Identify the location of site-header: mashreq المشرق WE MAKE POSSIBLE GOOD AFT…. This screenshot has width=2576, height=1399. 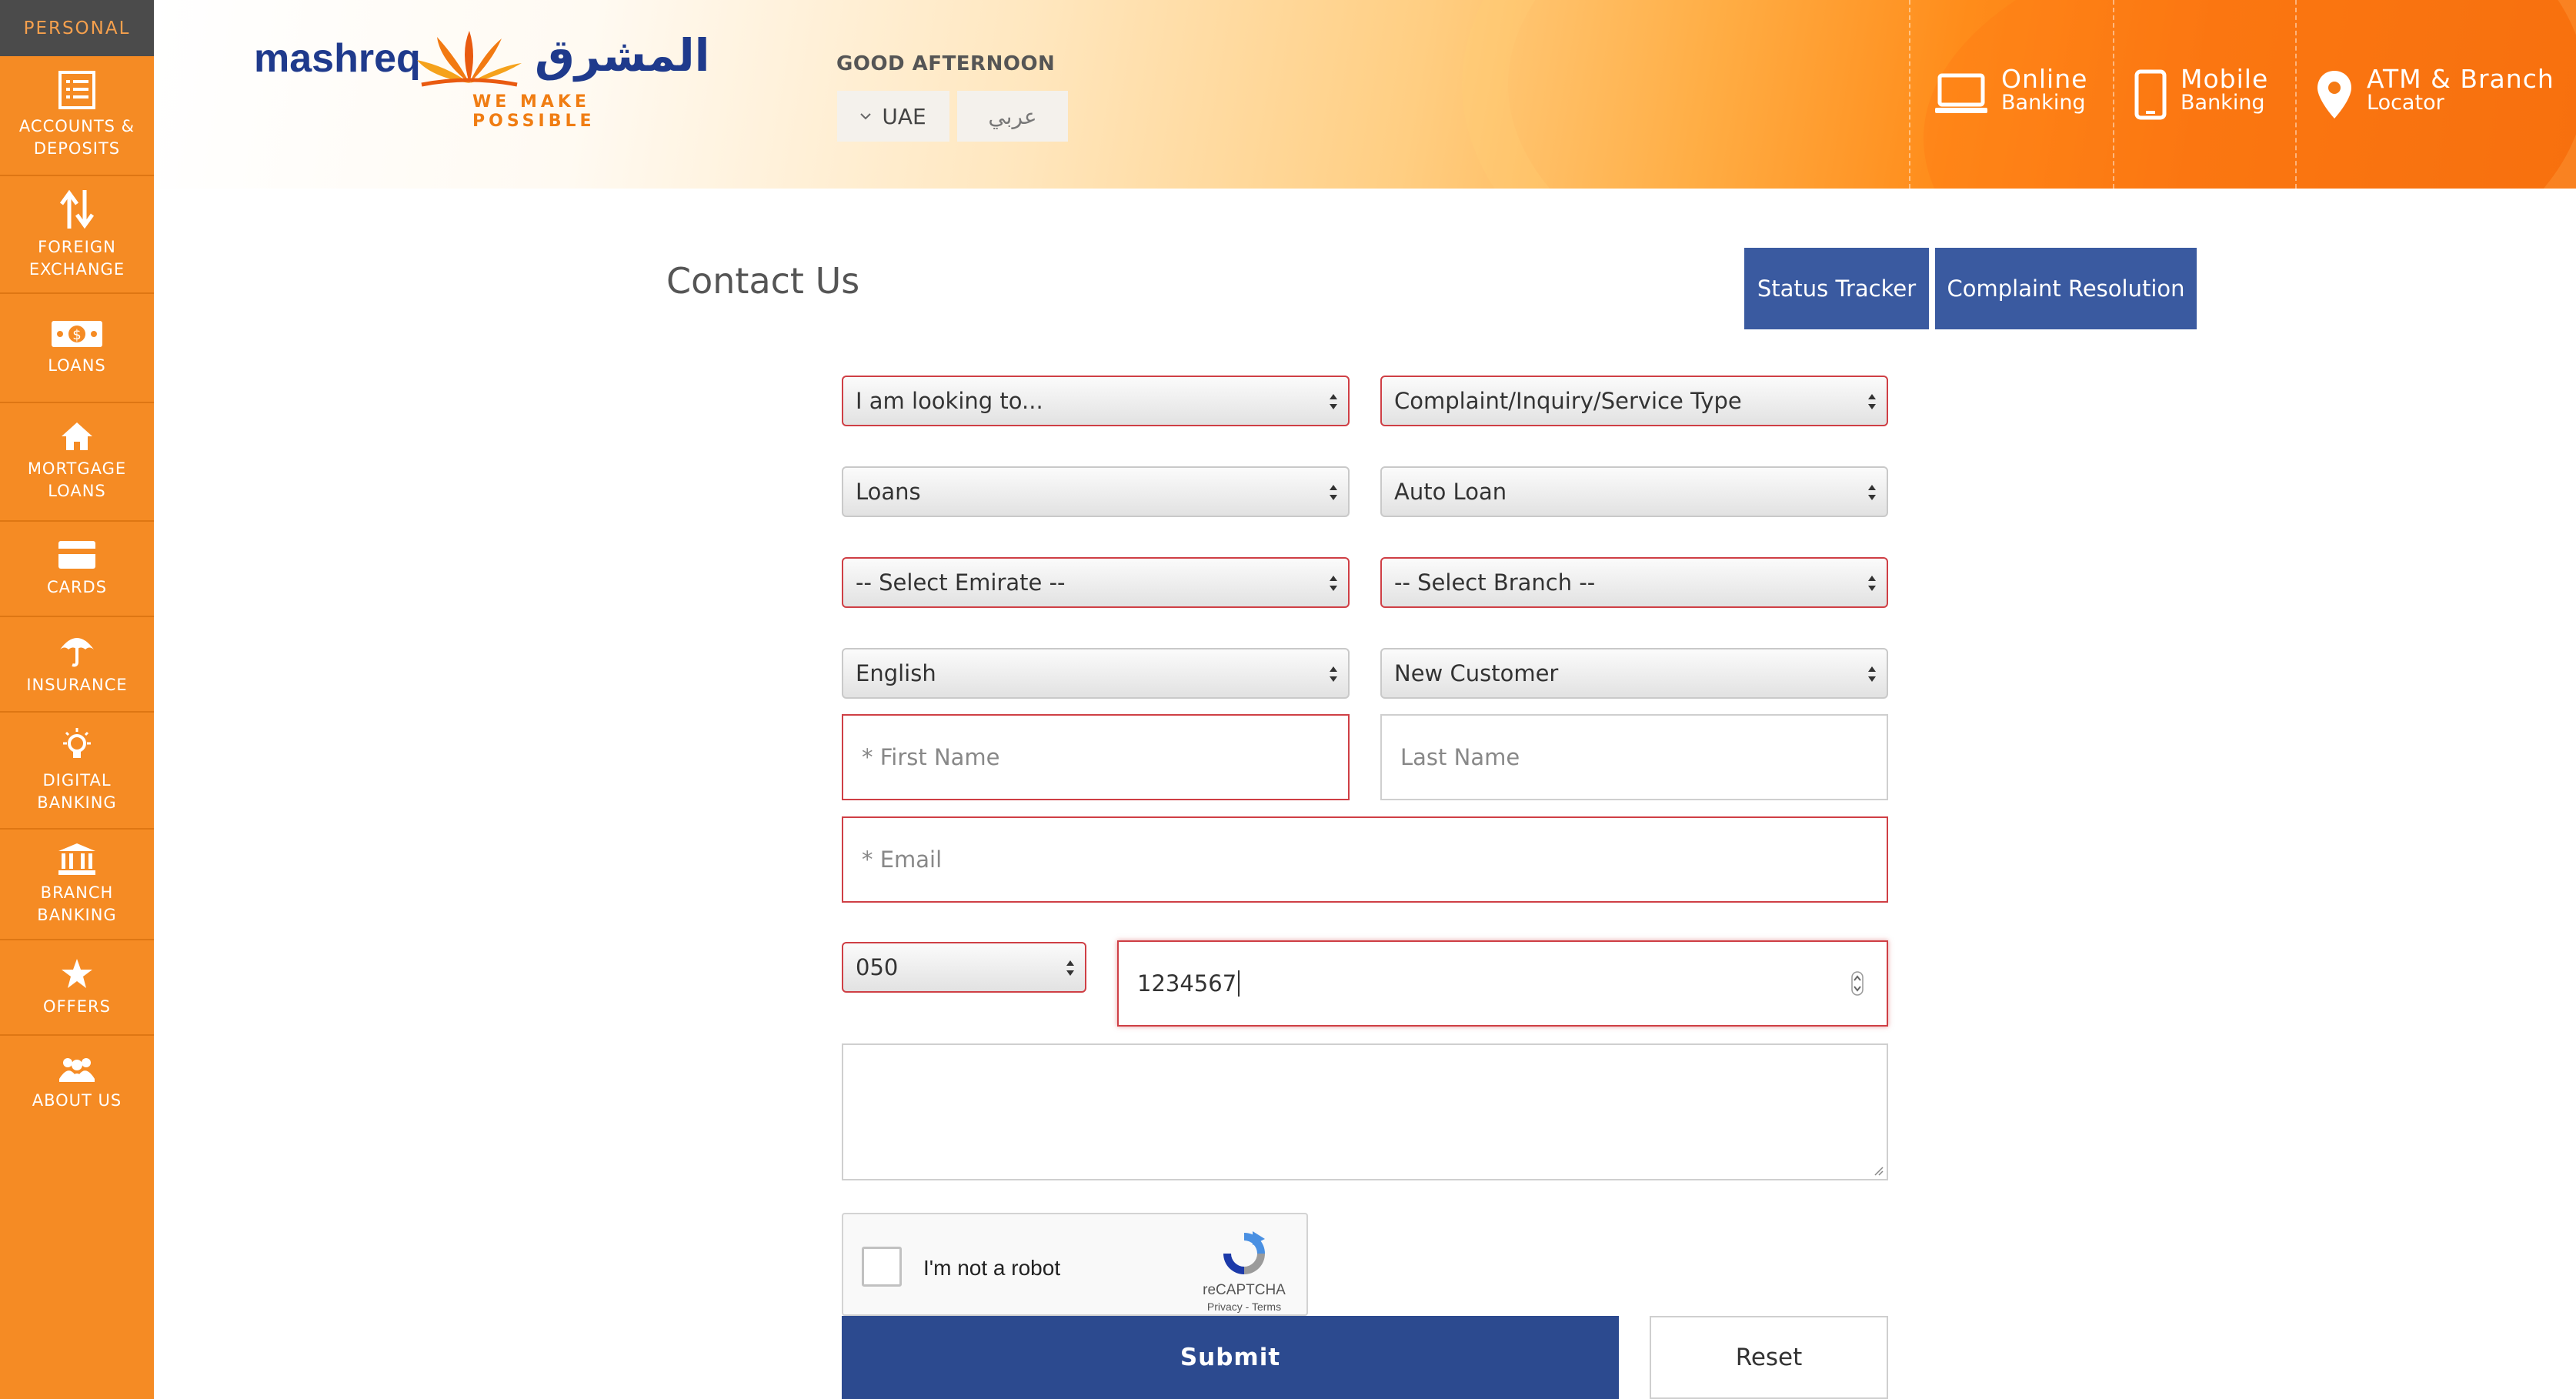
(1365, 95).